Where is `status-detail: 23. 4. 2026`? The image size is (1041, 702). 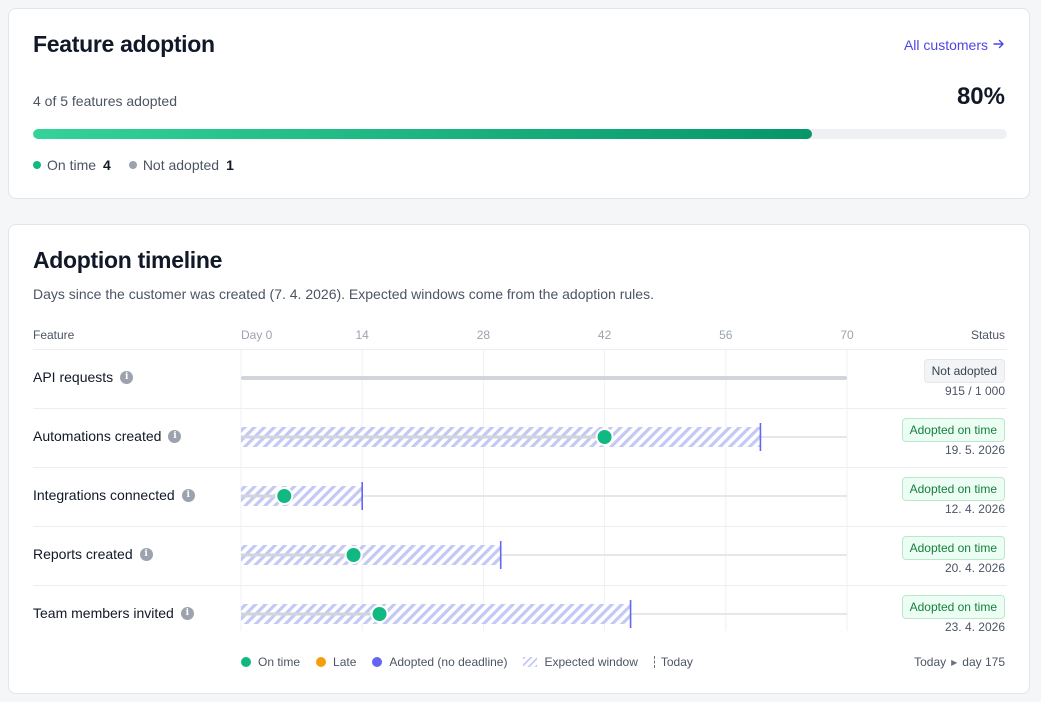
status-detail: 23. 4. 2026 is located at coordinates (974, 627).